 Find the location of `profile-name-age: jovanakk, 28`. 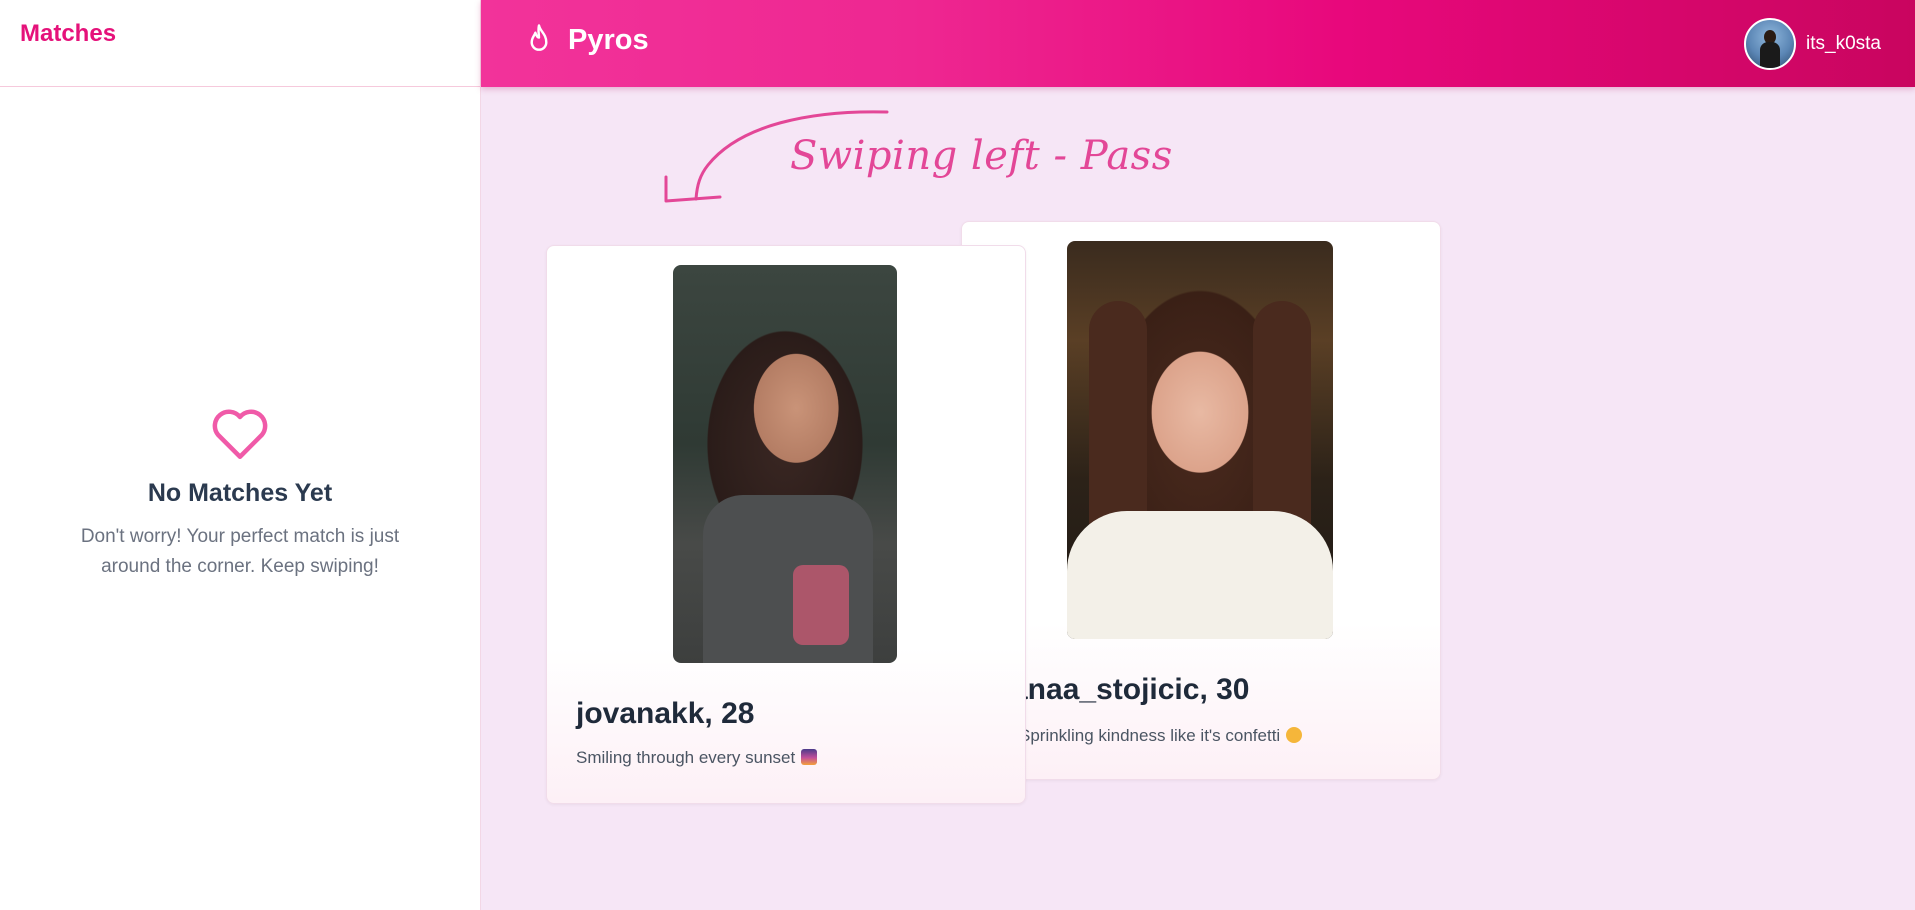

profile-name-age: jovanakk, 28 is located at coordinates (665, 713).